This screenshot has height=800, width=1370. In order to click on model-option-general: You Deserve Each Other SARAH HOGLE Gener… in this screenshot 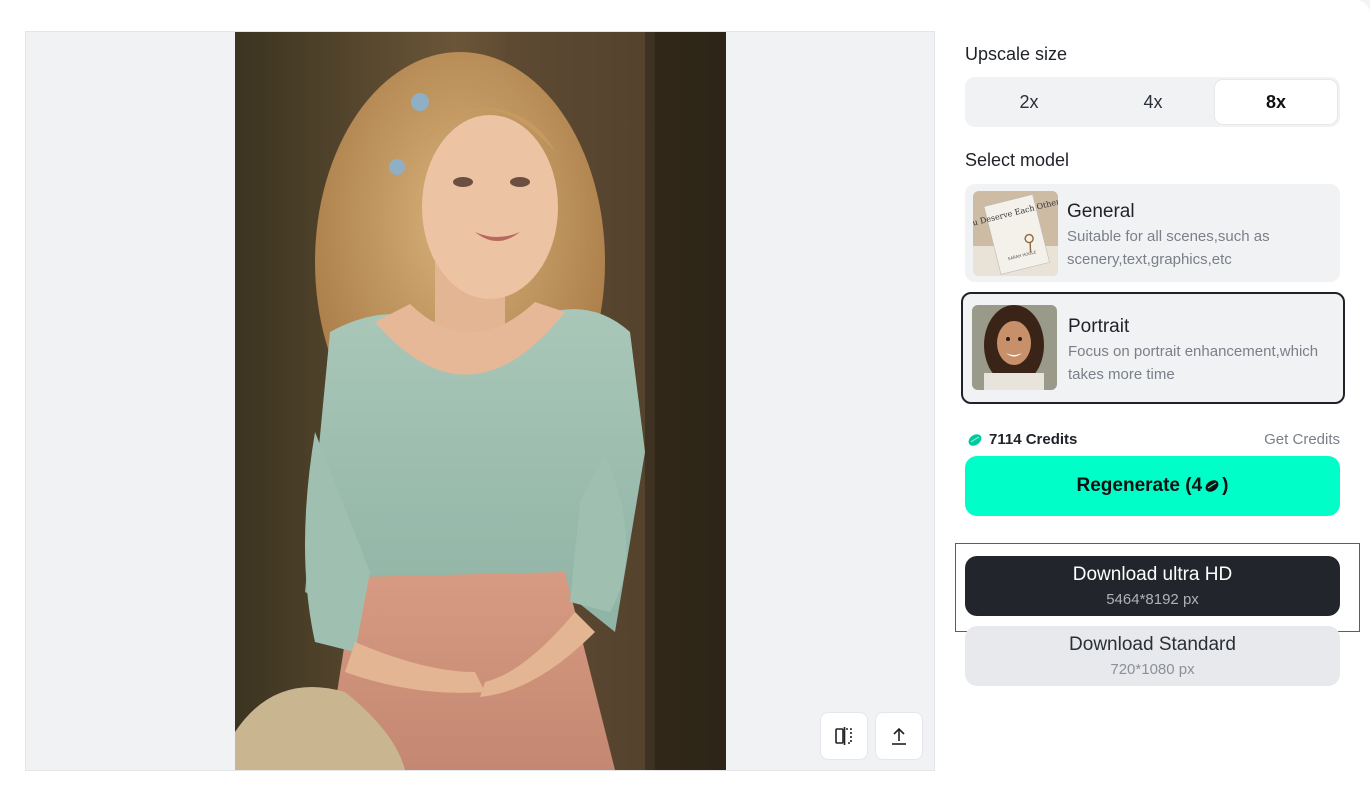, I will do `click(1152, 233)`.